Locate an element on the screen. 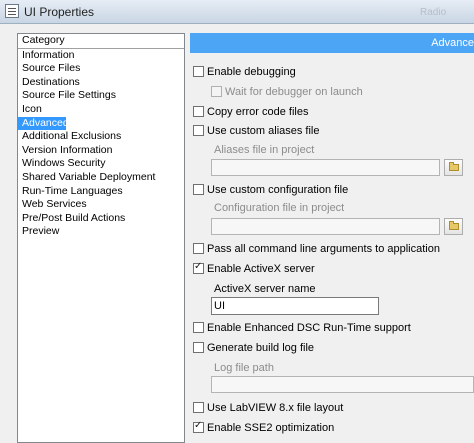  use-custom-aliases-option: Use custom aliases file is located at coordinates (256, 131).